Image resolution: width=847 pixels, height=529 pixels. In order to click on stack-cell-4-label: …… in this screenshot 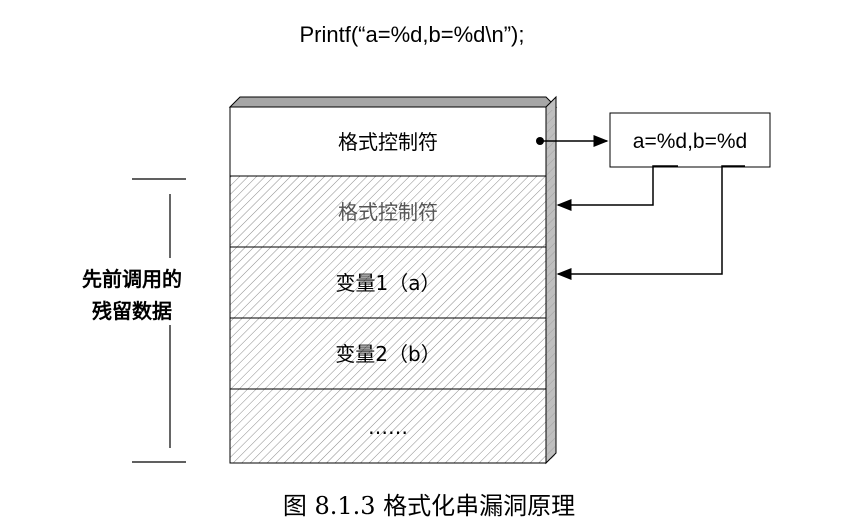, I will do `click(388, 427)`.